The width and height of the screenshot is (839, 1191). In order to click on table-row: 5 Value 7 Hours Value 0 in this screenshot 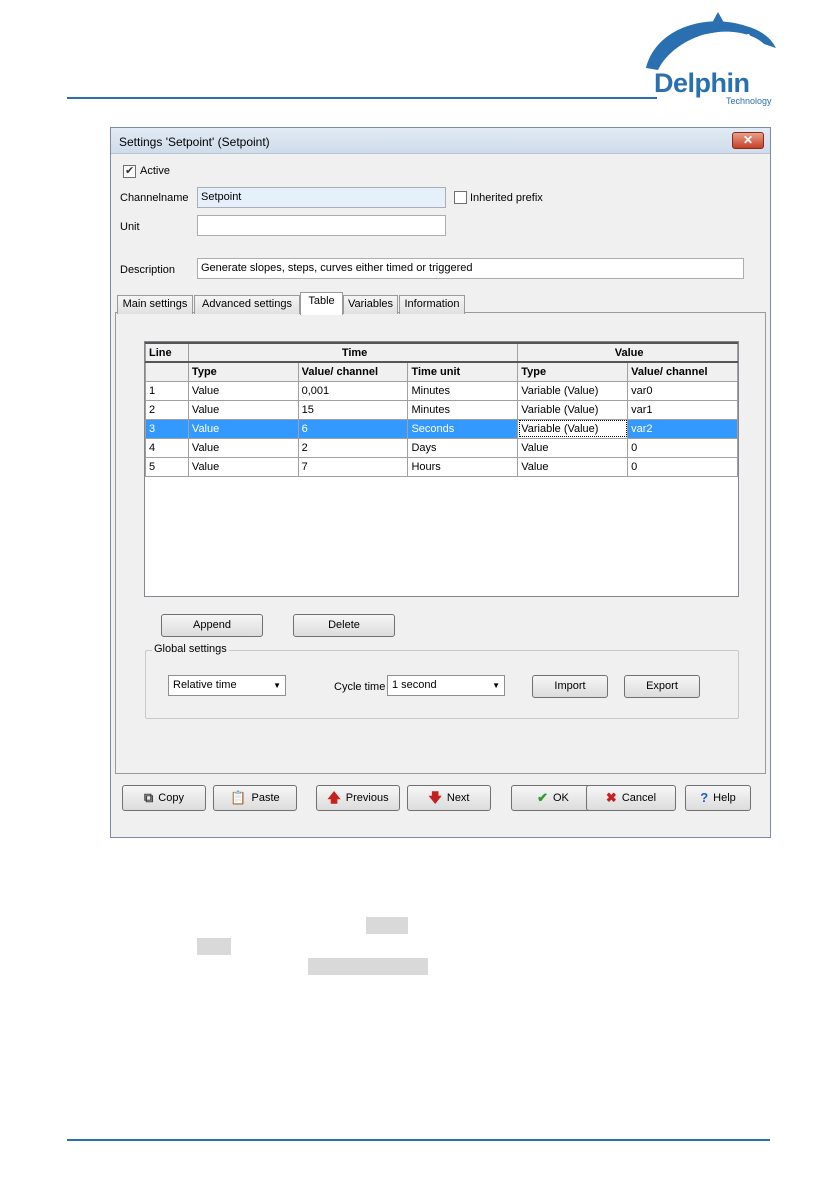, I will do `click(441, 466)`.